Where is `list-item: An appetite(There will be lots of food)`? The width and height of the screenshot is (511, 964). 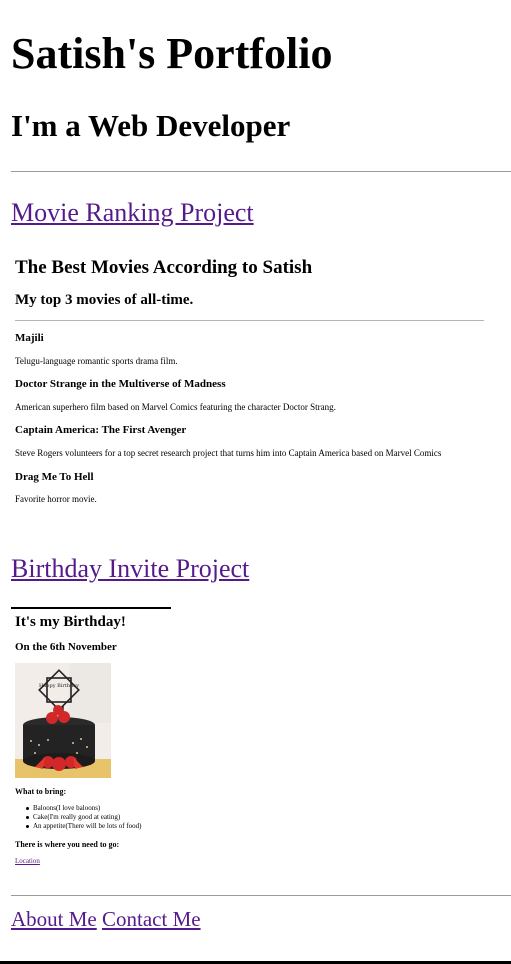 list-item: An appetite(There will be lots of food) is located at coordinates (83, 826).